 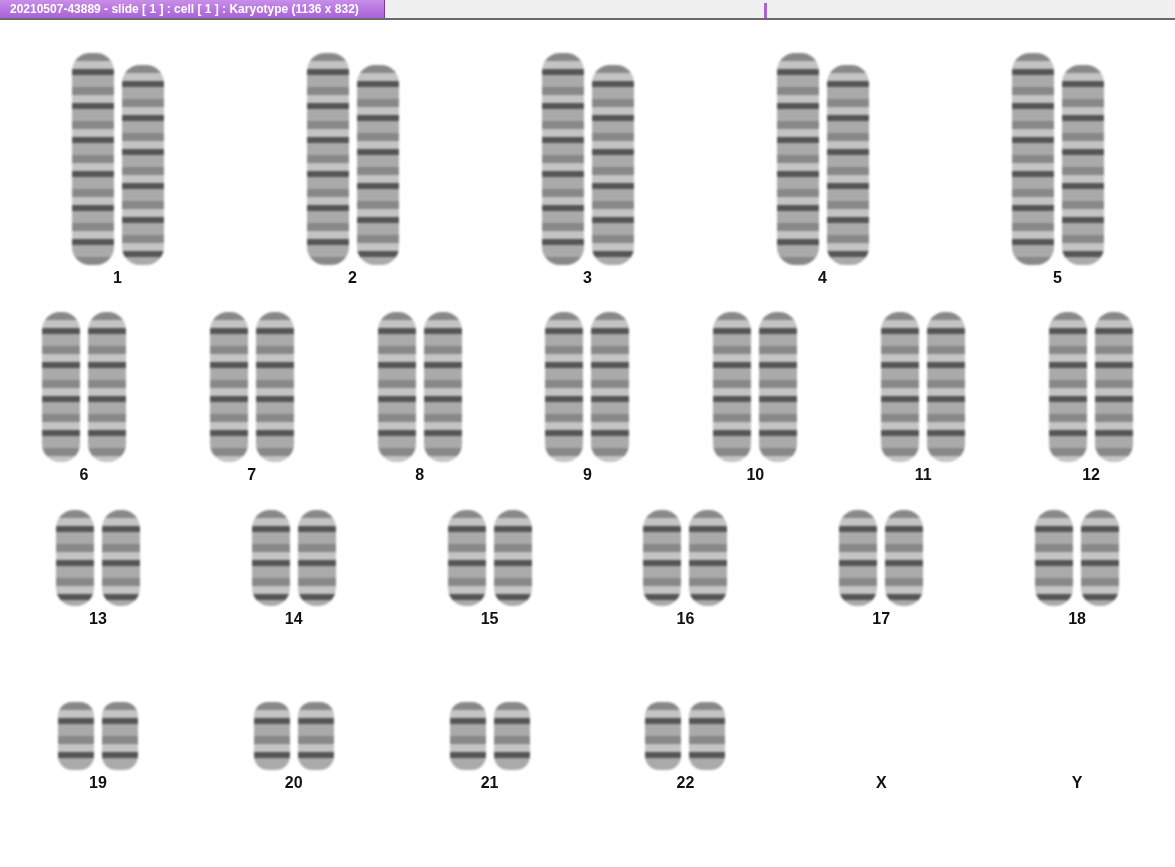 What do you see at coordinates (587, 475) in the screenshot?
I see `chromosome-number: 9` at bounding box center [587, 475].